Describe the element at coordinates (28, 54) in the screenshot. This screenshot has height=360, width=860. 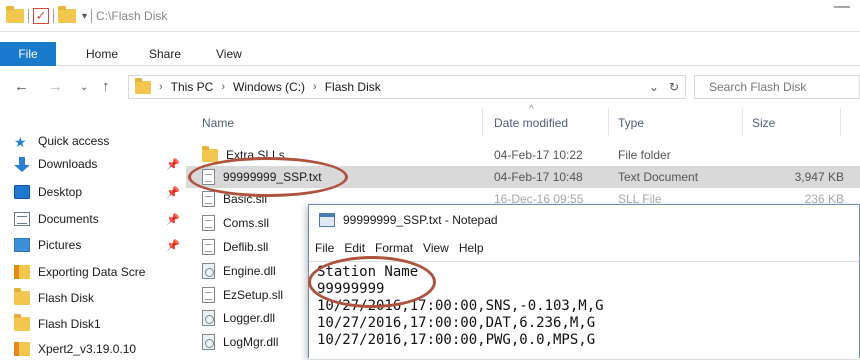
I see `tab-file: File` at that location.